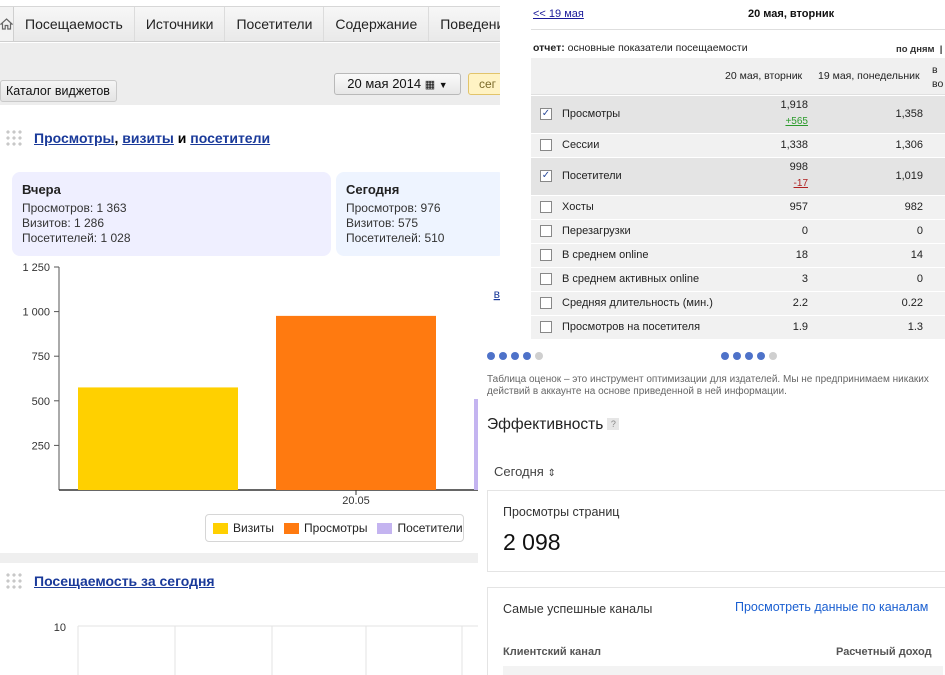  Describe the element at coordinates (869, 76) in the screenshot. I see `col-header-yesterday: 19 мая, понедельник` at that location.